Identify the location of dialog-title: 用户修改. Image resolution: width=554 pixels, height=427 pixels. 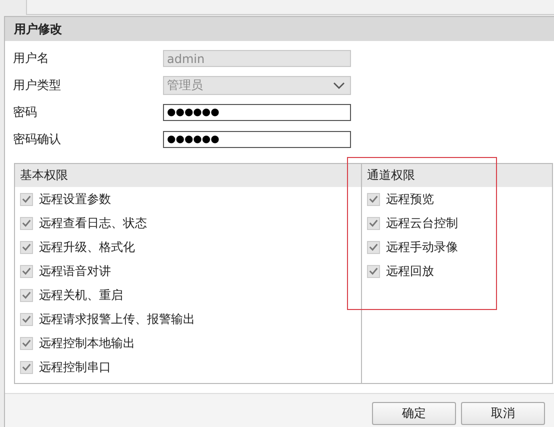
(38, 29).